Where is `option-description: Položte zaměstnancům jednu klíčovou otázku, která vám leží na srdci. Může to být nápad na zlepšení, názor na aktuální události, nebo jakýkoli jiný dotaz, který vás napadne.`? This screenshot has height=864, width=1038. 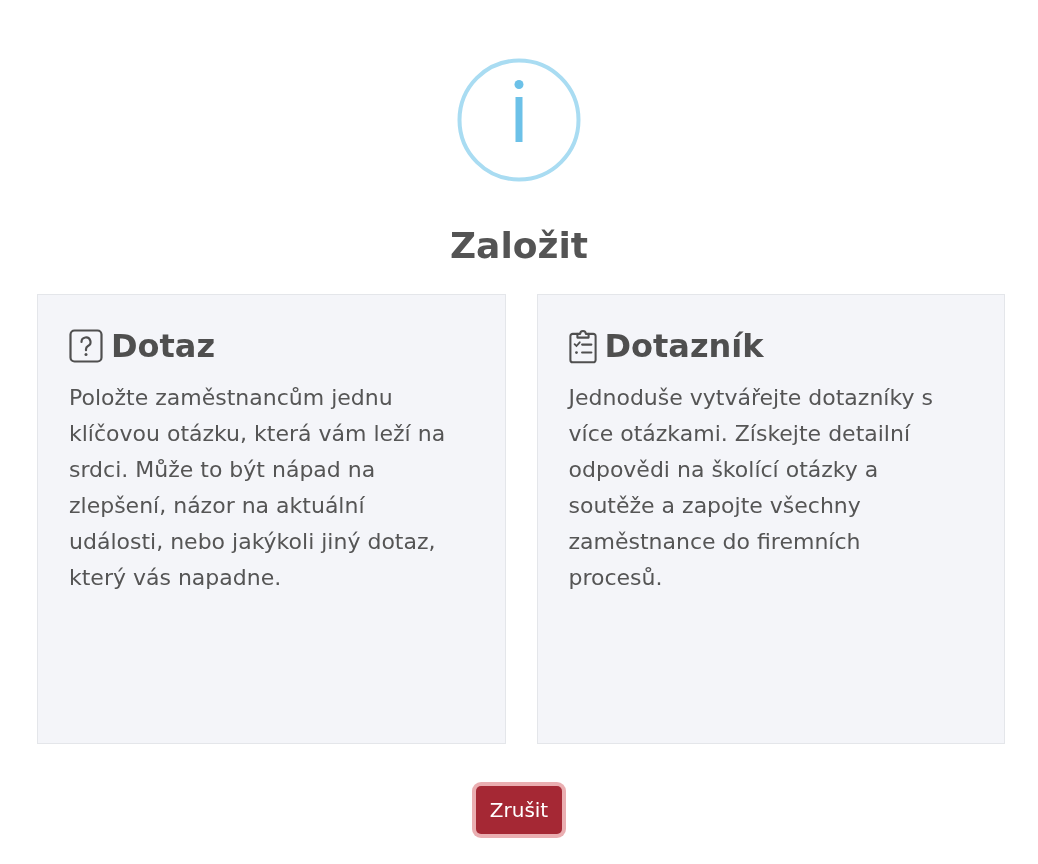
option-description: Položte zaměstnancům jednu klíčovou otázku, která vám leží na srdci. Může to být nápad na zlepšení, názor na aktuální události, nebo jakýkoli jiný dotaz, který vás napadne. is located at coordinates (258, 488).